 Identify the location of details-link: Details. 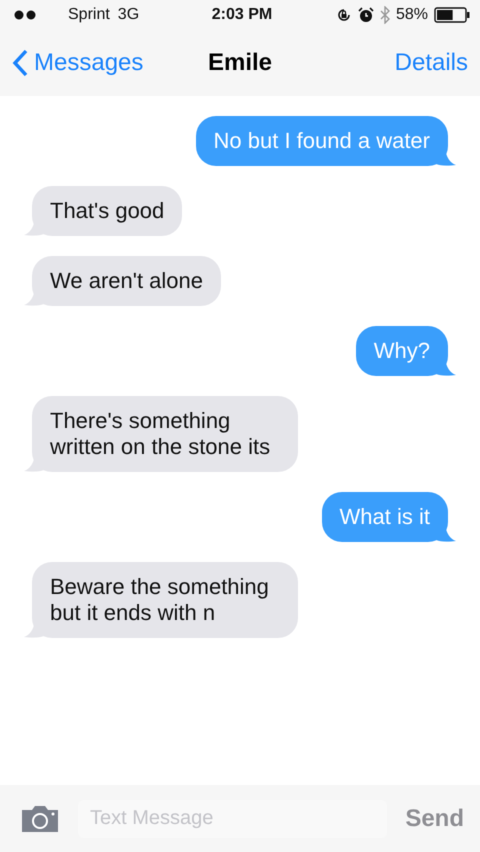
(431, 63).